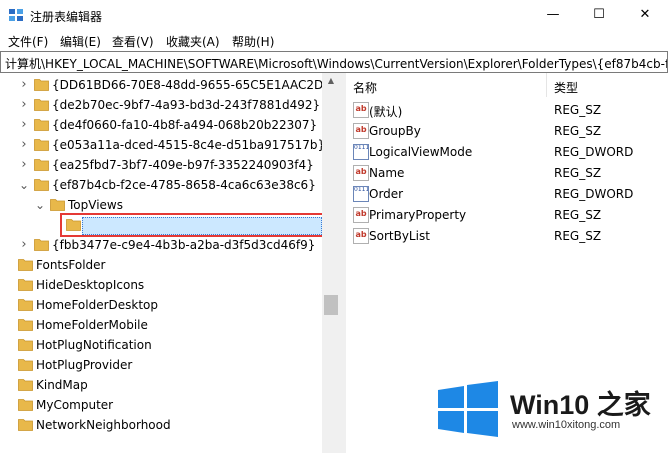 The width and height of the screenshot is (668, 453). What do you see at coordinates (84, 365) in the screenshot?
I see `tree-item-label: HotPlugProvider` at bounding box center [84, 365].